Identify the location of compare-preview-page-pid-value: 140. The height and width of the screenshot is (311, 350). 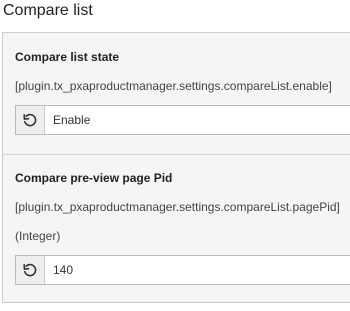
(197, 270).